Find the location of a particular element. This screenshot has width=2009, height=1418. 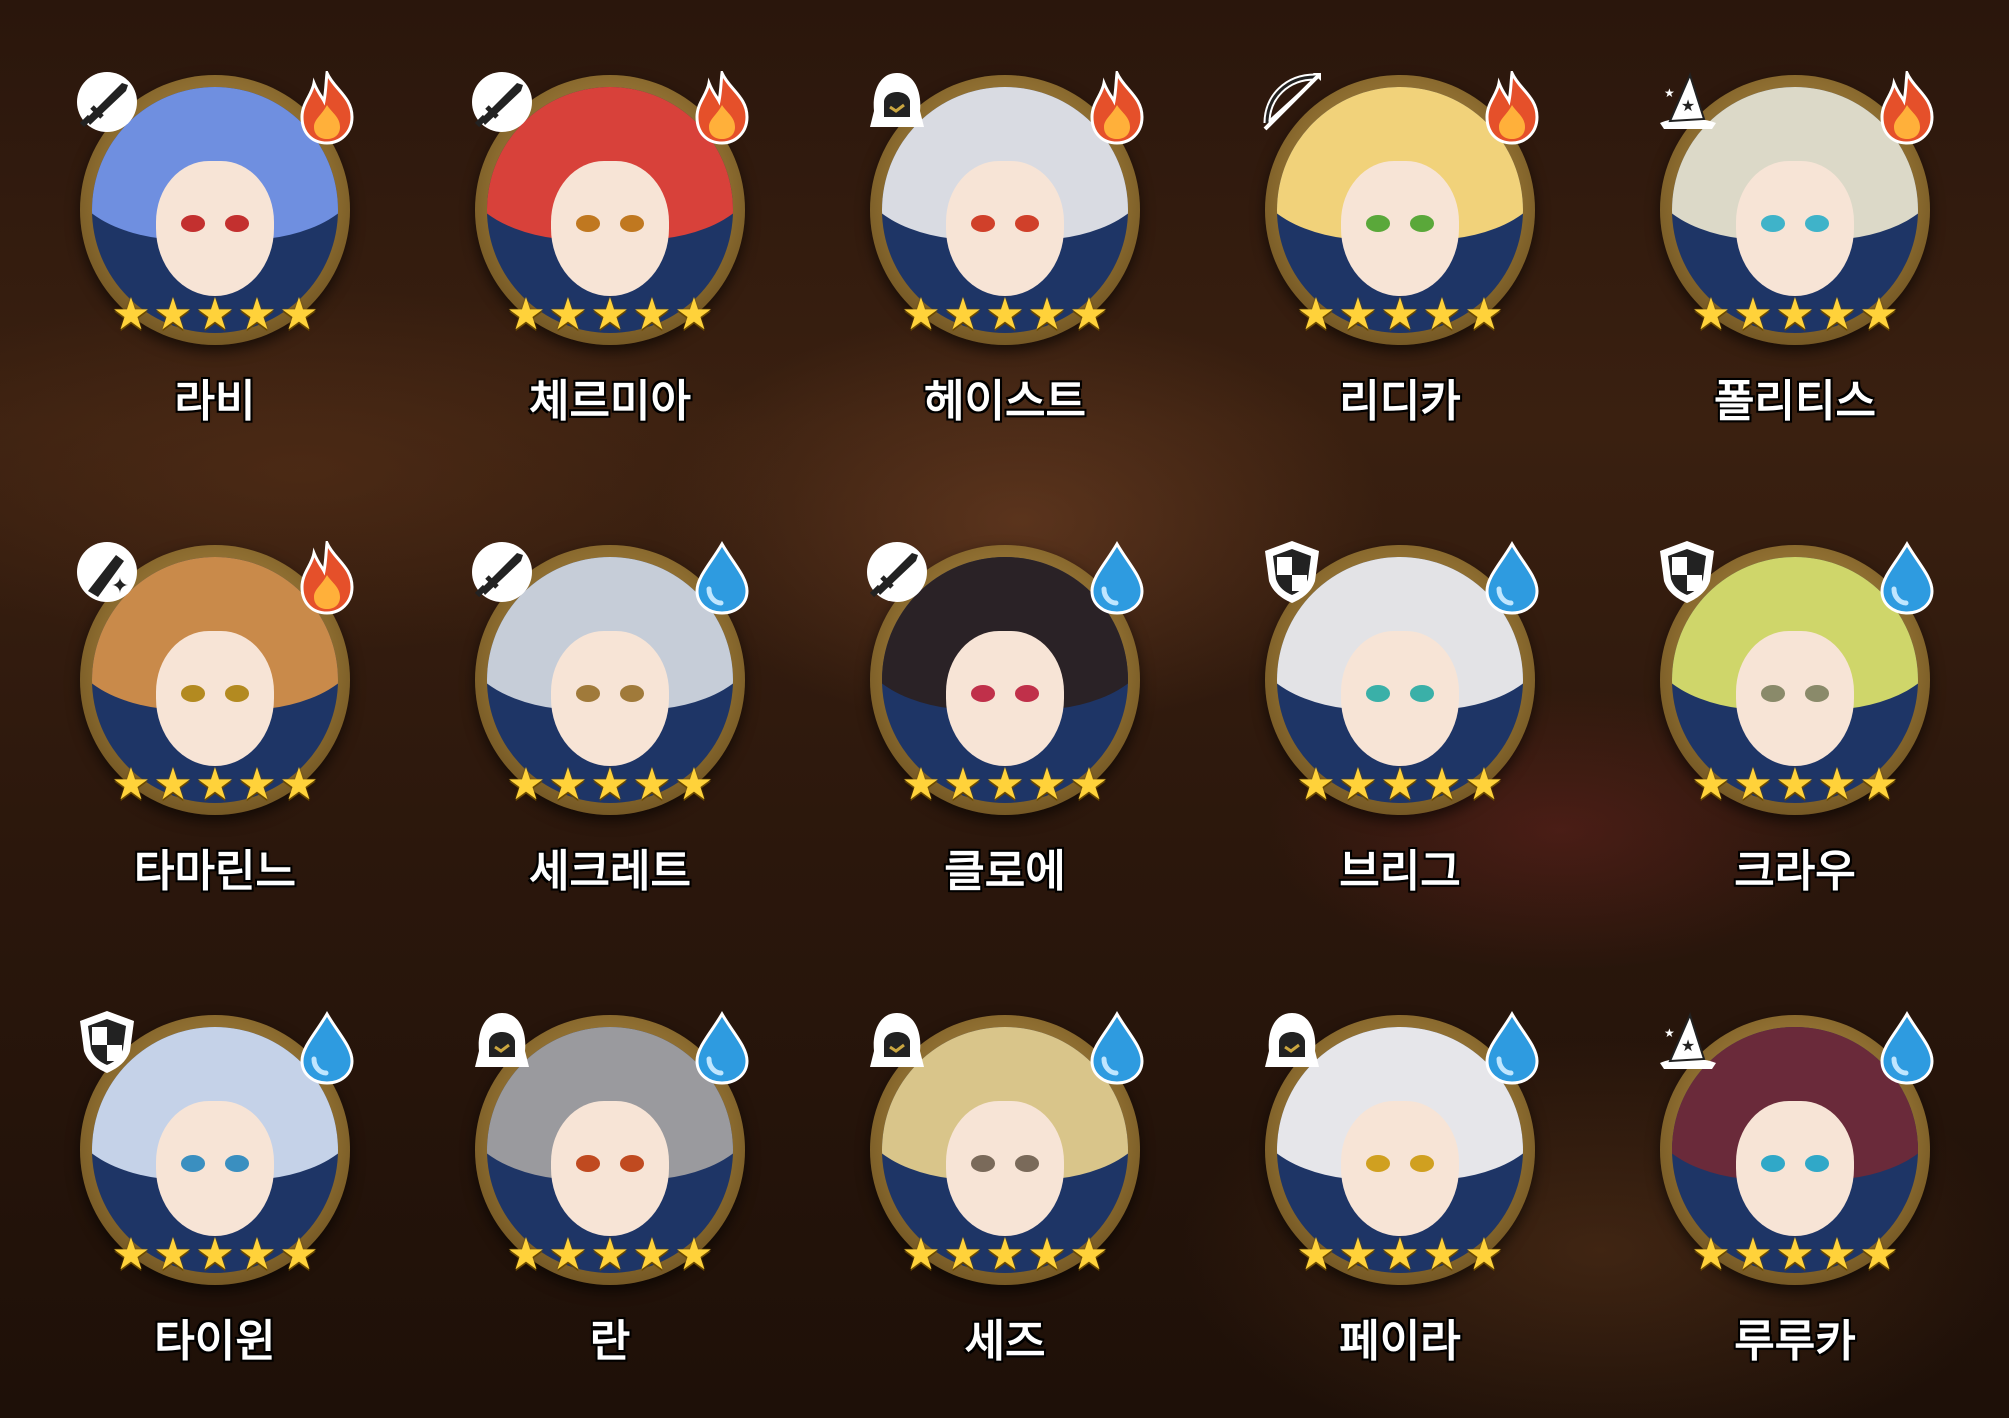

character-card: ★ ★ ★ ★ ★ 리디카 is located at coordinates (1424, 251).